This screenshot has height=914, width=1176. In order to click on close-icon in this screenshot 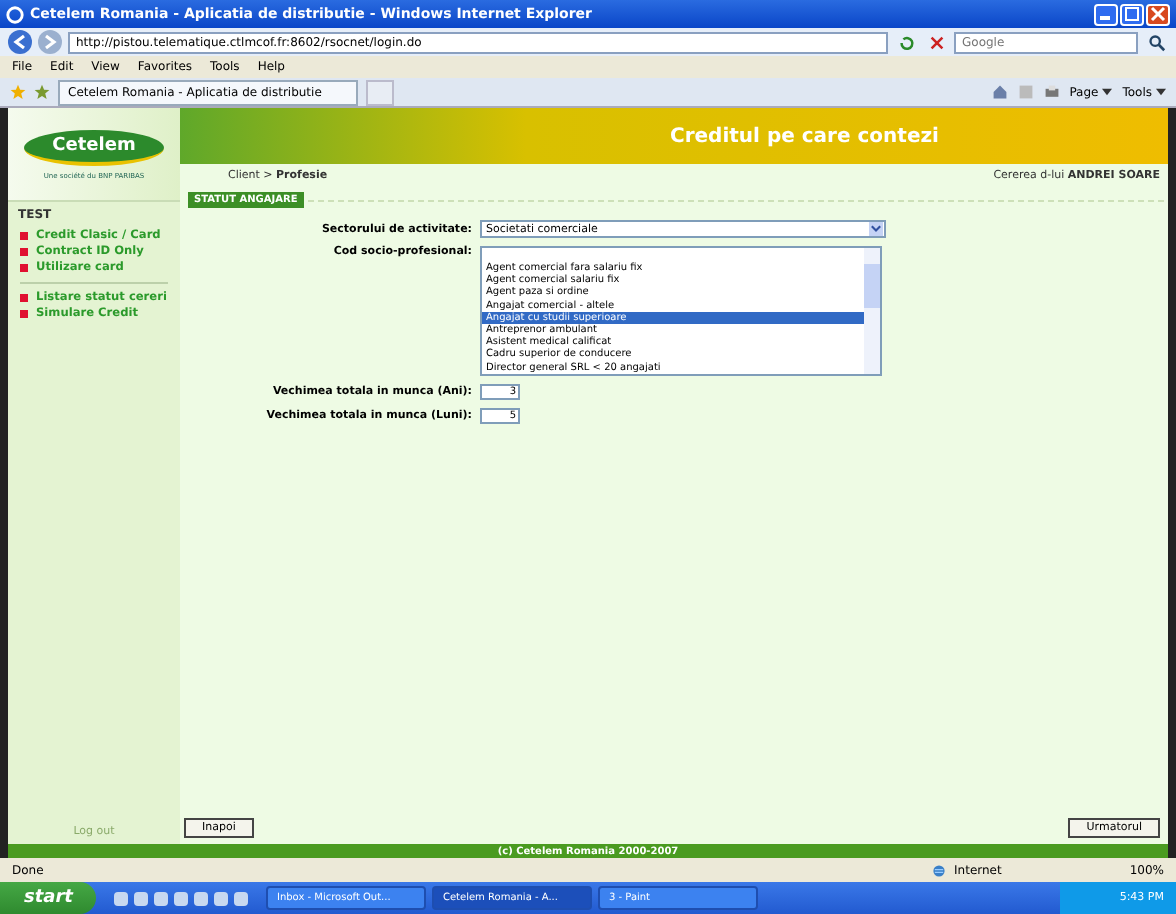, I will do `click(1158, 14)`.